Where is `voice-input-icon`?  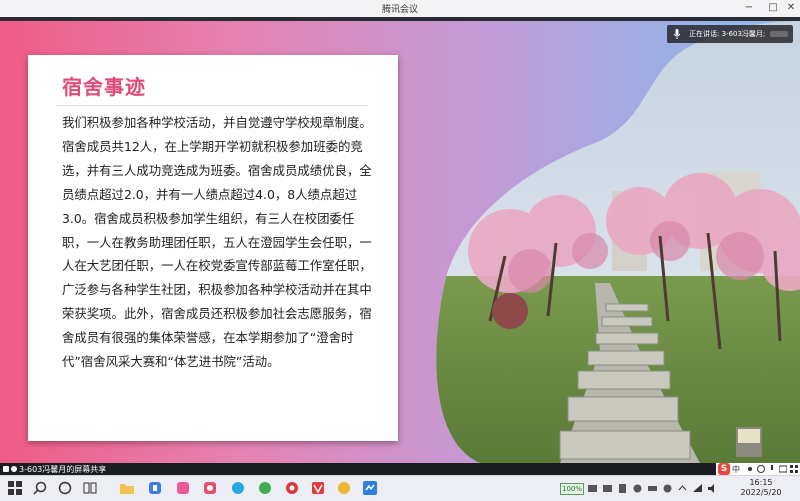
voice-input-icon is located at coordinates (772, 469).